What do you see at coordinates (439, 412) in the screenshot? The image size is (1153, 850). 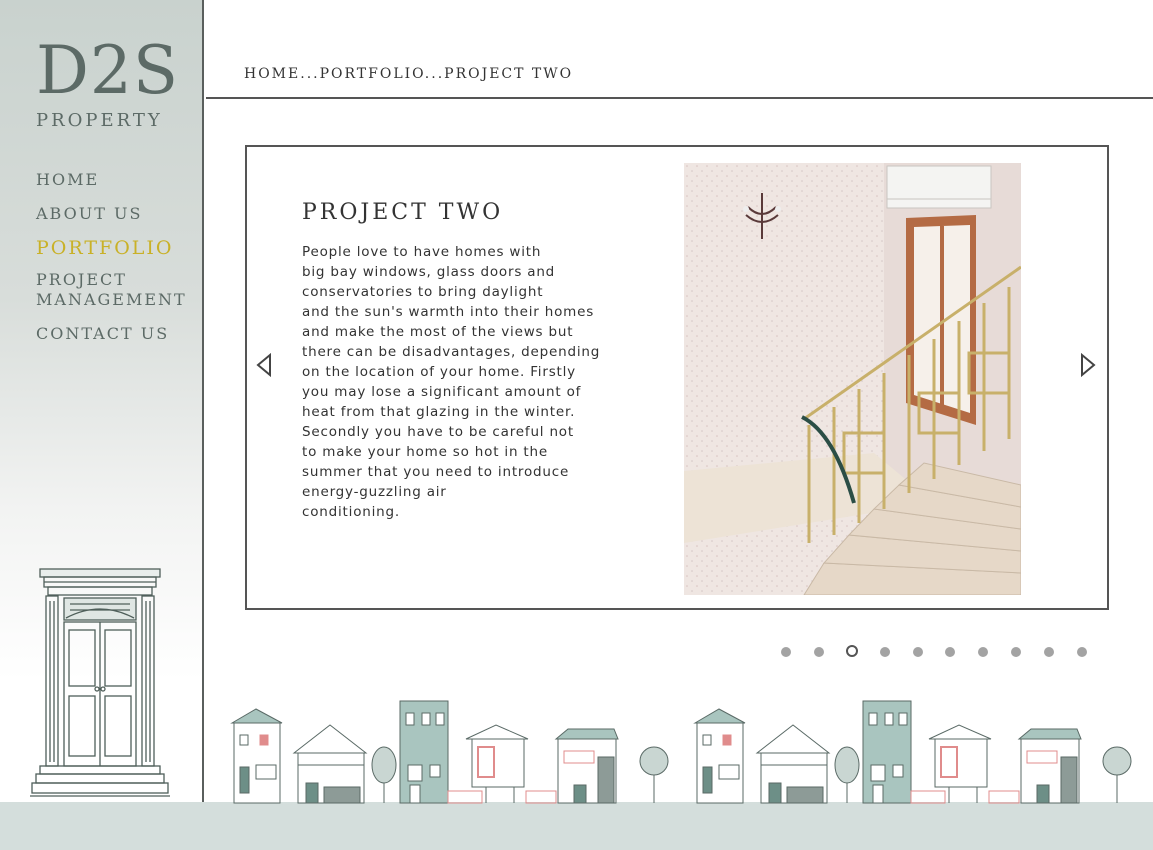 I see `description-line: heat from that glazing in the winter.` at bounding box center [439, 412].